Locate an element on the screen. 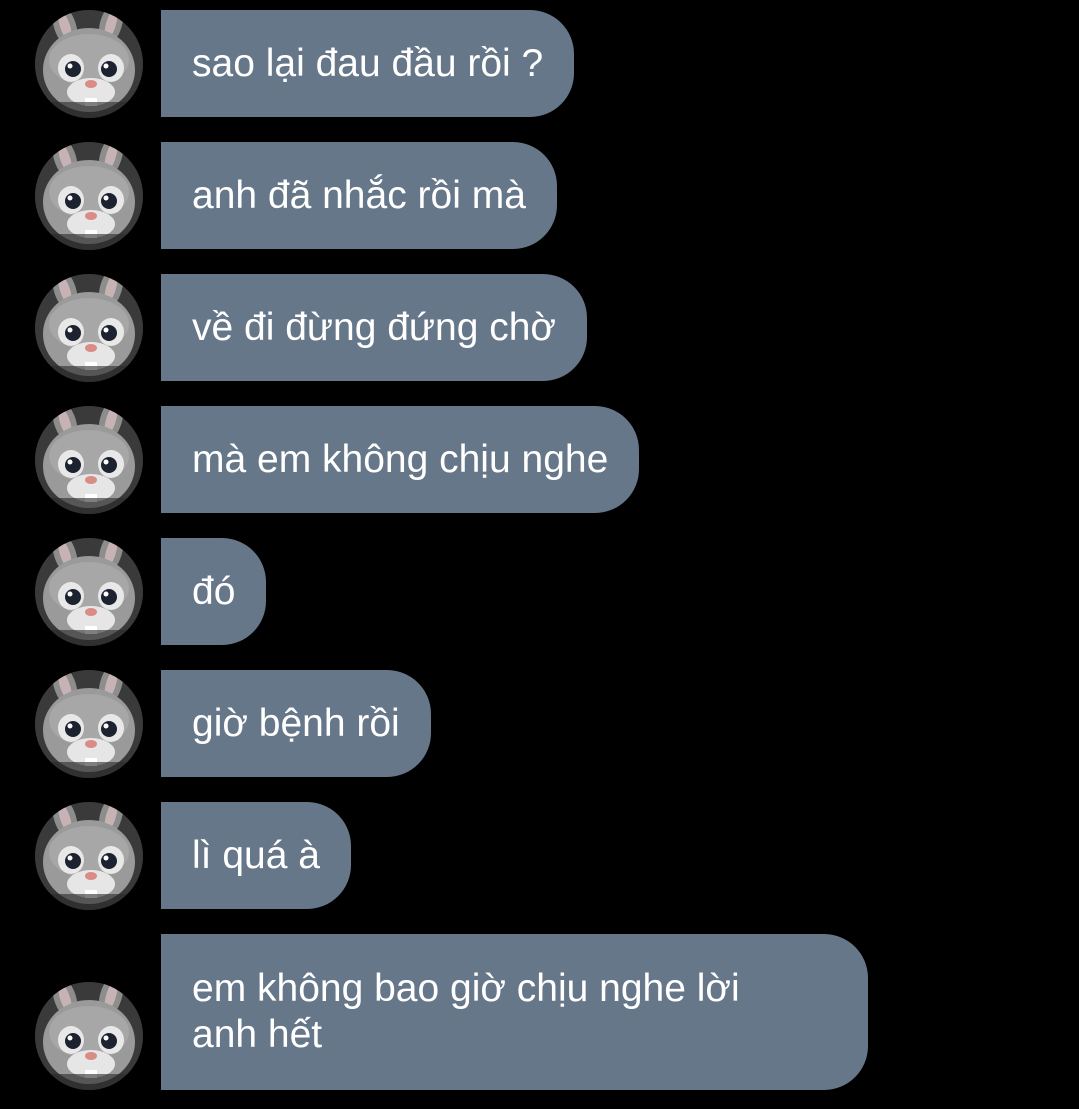 The height and width of the screenshot is (1109, 1079). message-bubble: đó is located at coordinates (214, 591).